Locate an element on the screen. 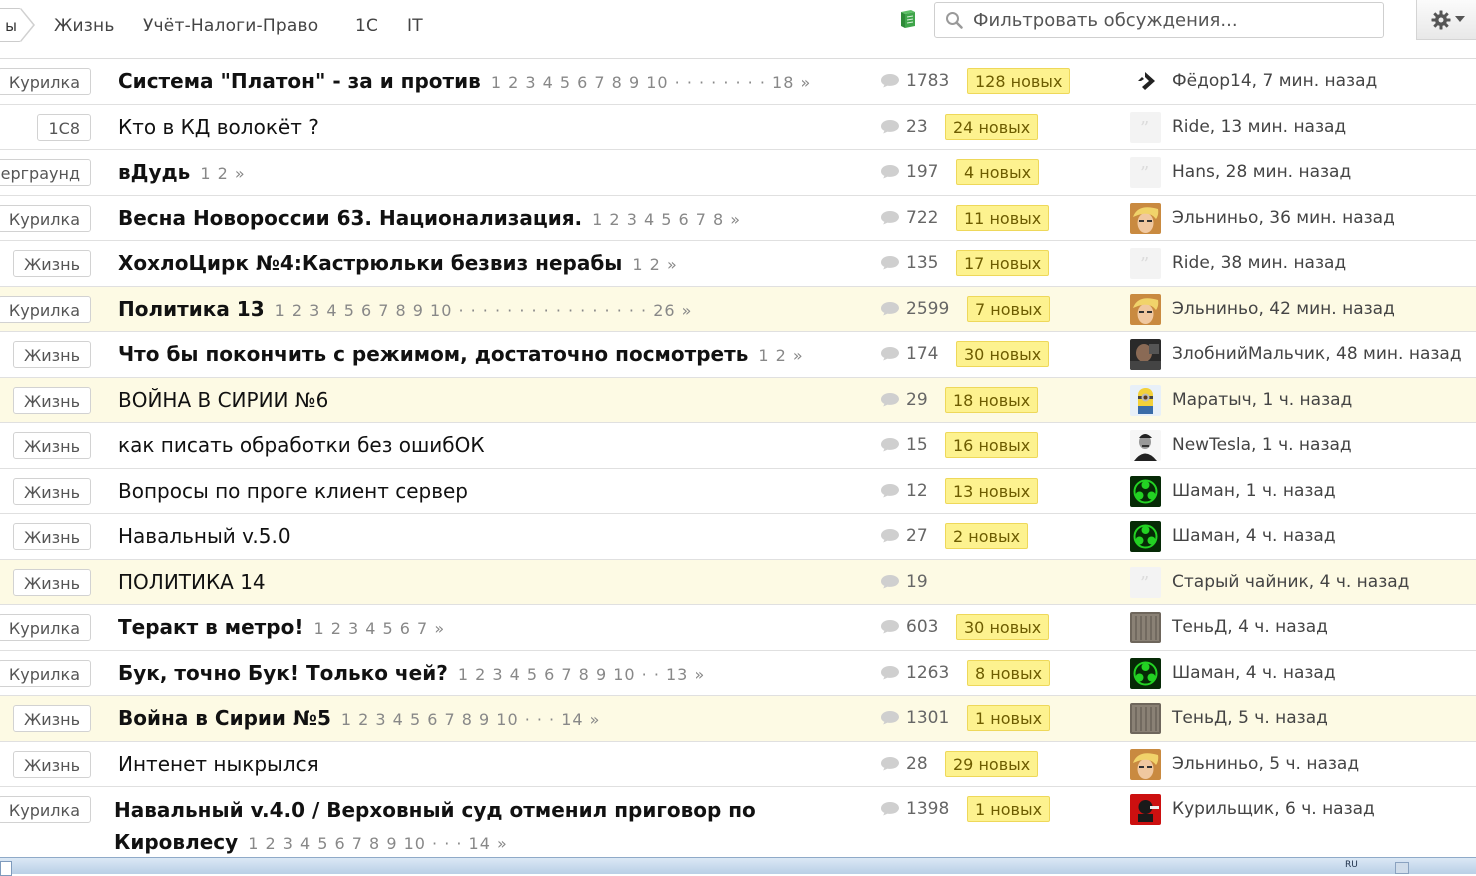 Image resolution: width=1476 pixels, height=876 pixels. author-name-link: Курильщик is located at coordinates (1223, 809).